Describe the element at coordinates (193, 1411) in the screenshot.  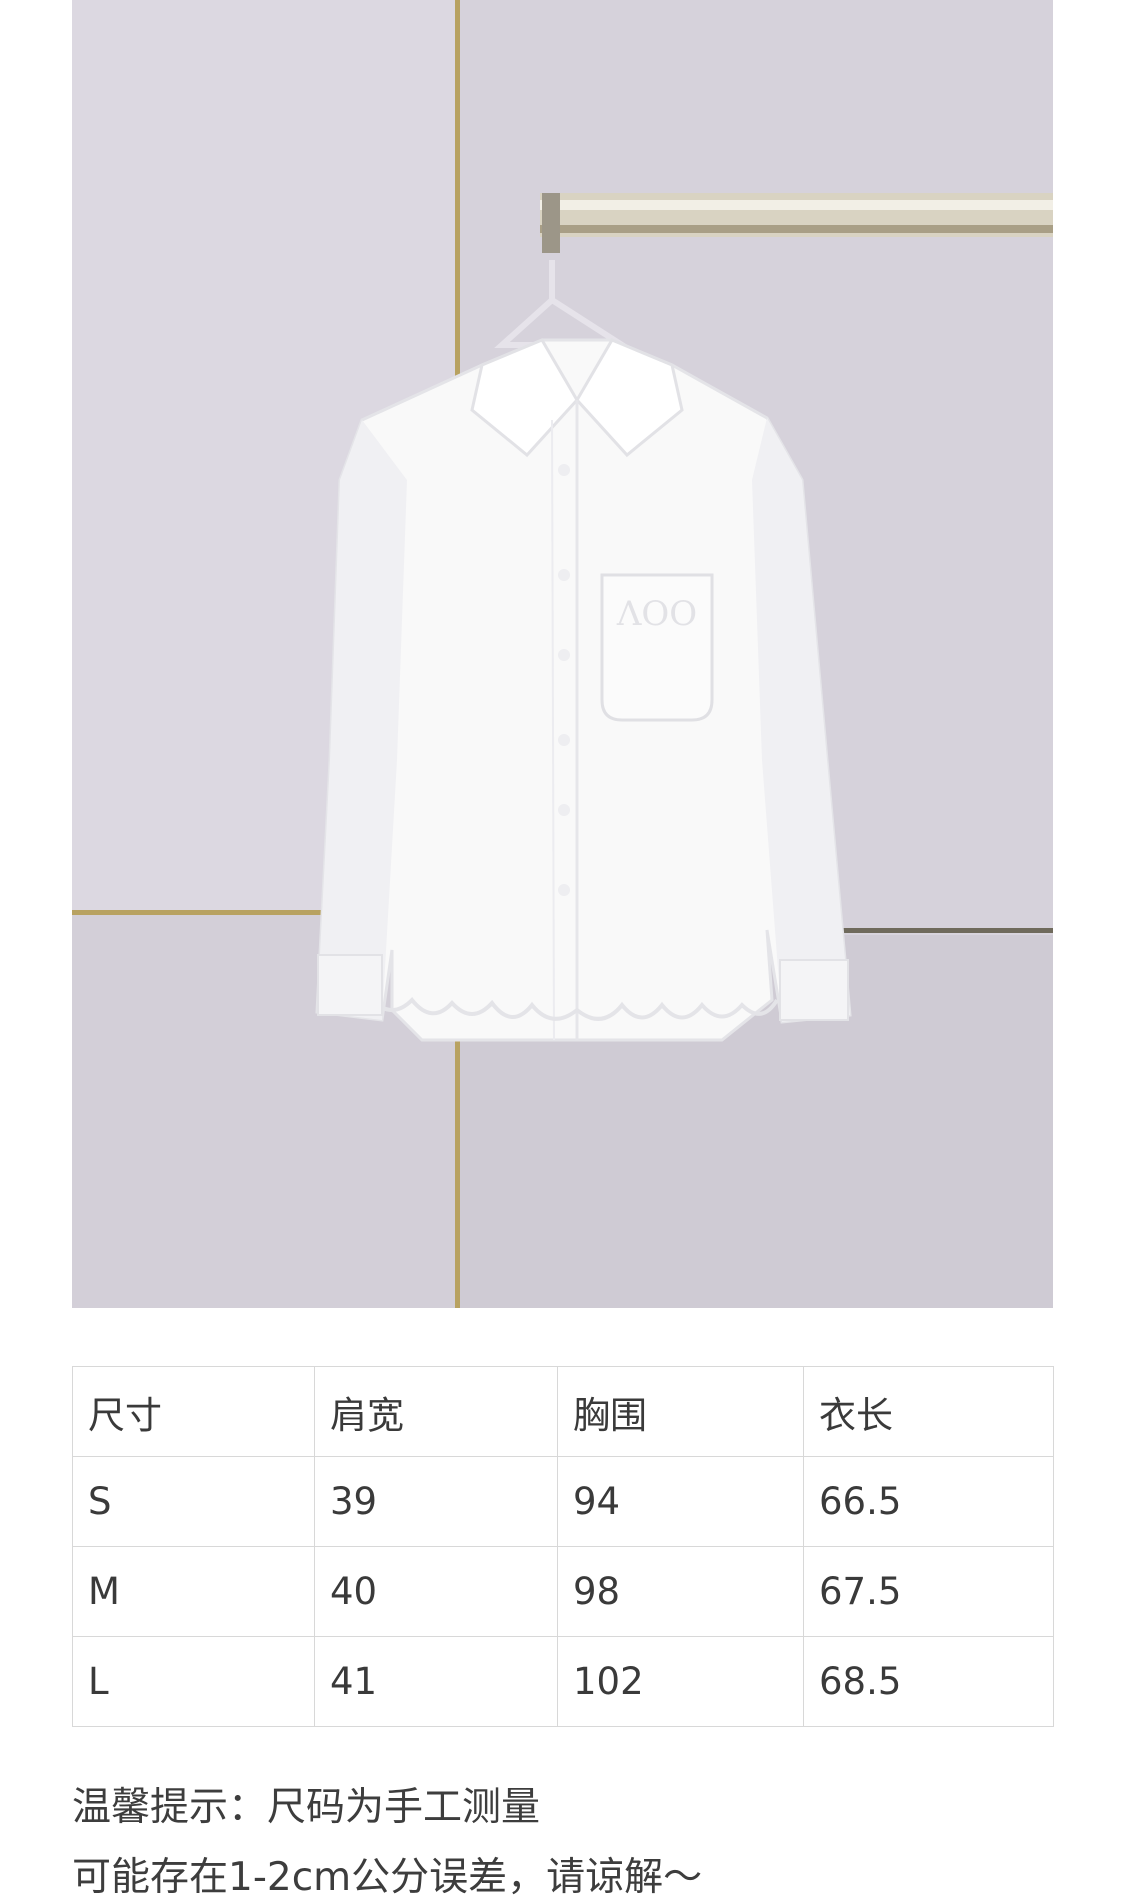
I see `header-size: 尺寸` at that location.